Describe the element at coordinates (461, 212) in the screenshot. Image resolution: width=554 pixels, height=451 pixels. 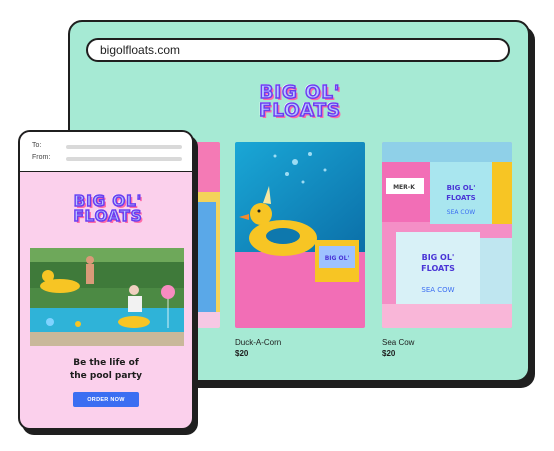
I see `box-label-sea-cow-top: SEA COW` at that location.